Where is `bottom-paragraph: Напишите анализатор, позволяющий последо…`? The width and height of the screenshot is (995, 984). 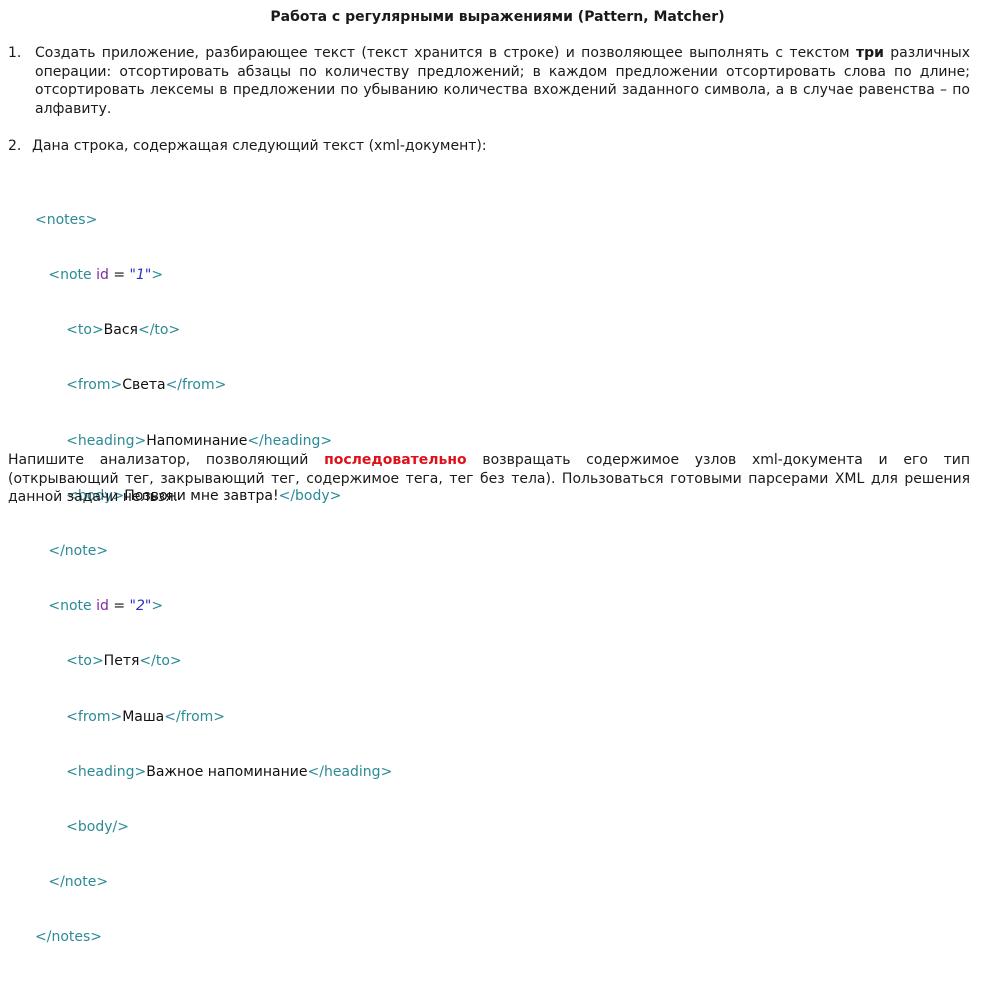 bottom-paragraph: Напишите анализатор, позволяющий последо… is located at coordinates (489, 479).